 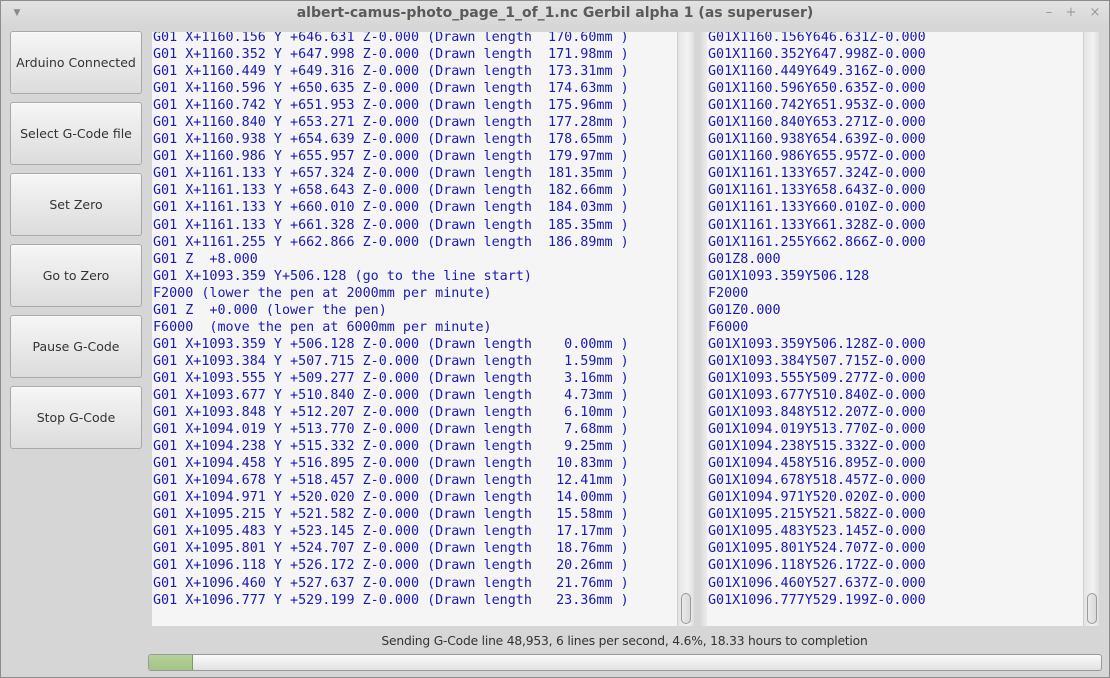 What do you see at coordinates (817, 515) in the screenshot?
I see `gcode-sent-line: G01X1095.215Y521.582Z-0.000` at bounding box center [817, 515].